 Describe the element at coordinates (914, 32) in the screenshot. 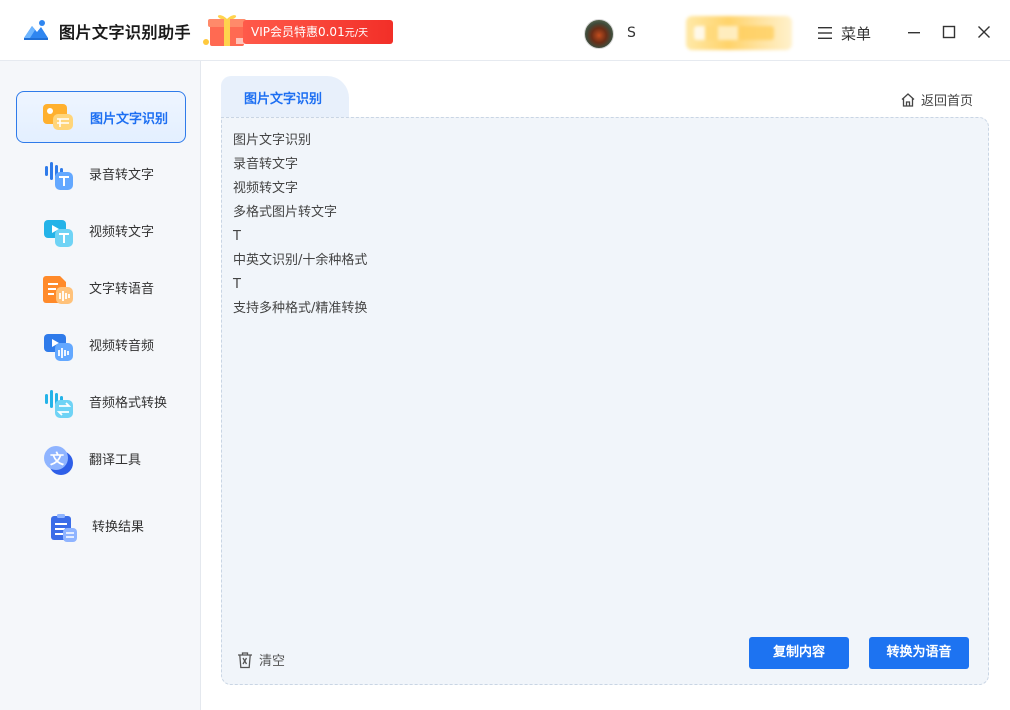

I see `minimize-icon` at that location.